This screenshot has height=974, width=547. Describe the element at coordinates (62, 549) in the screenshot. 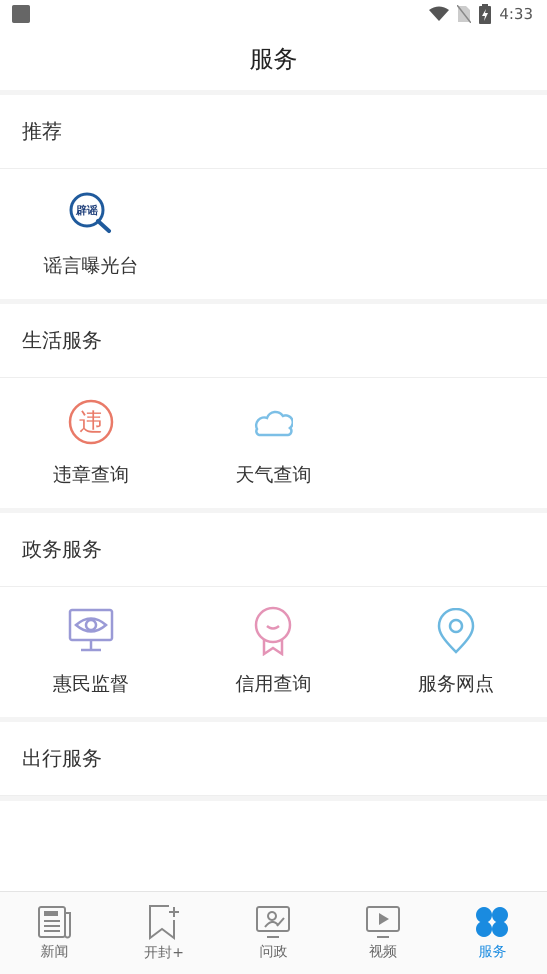

I see `section-title: 政务服务` at that location.